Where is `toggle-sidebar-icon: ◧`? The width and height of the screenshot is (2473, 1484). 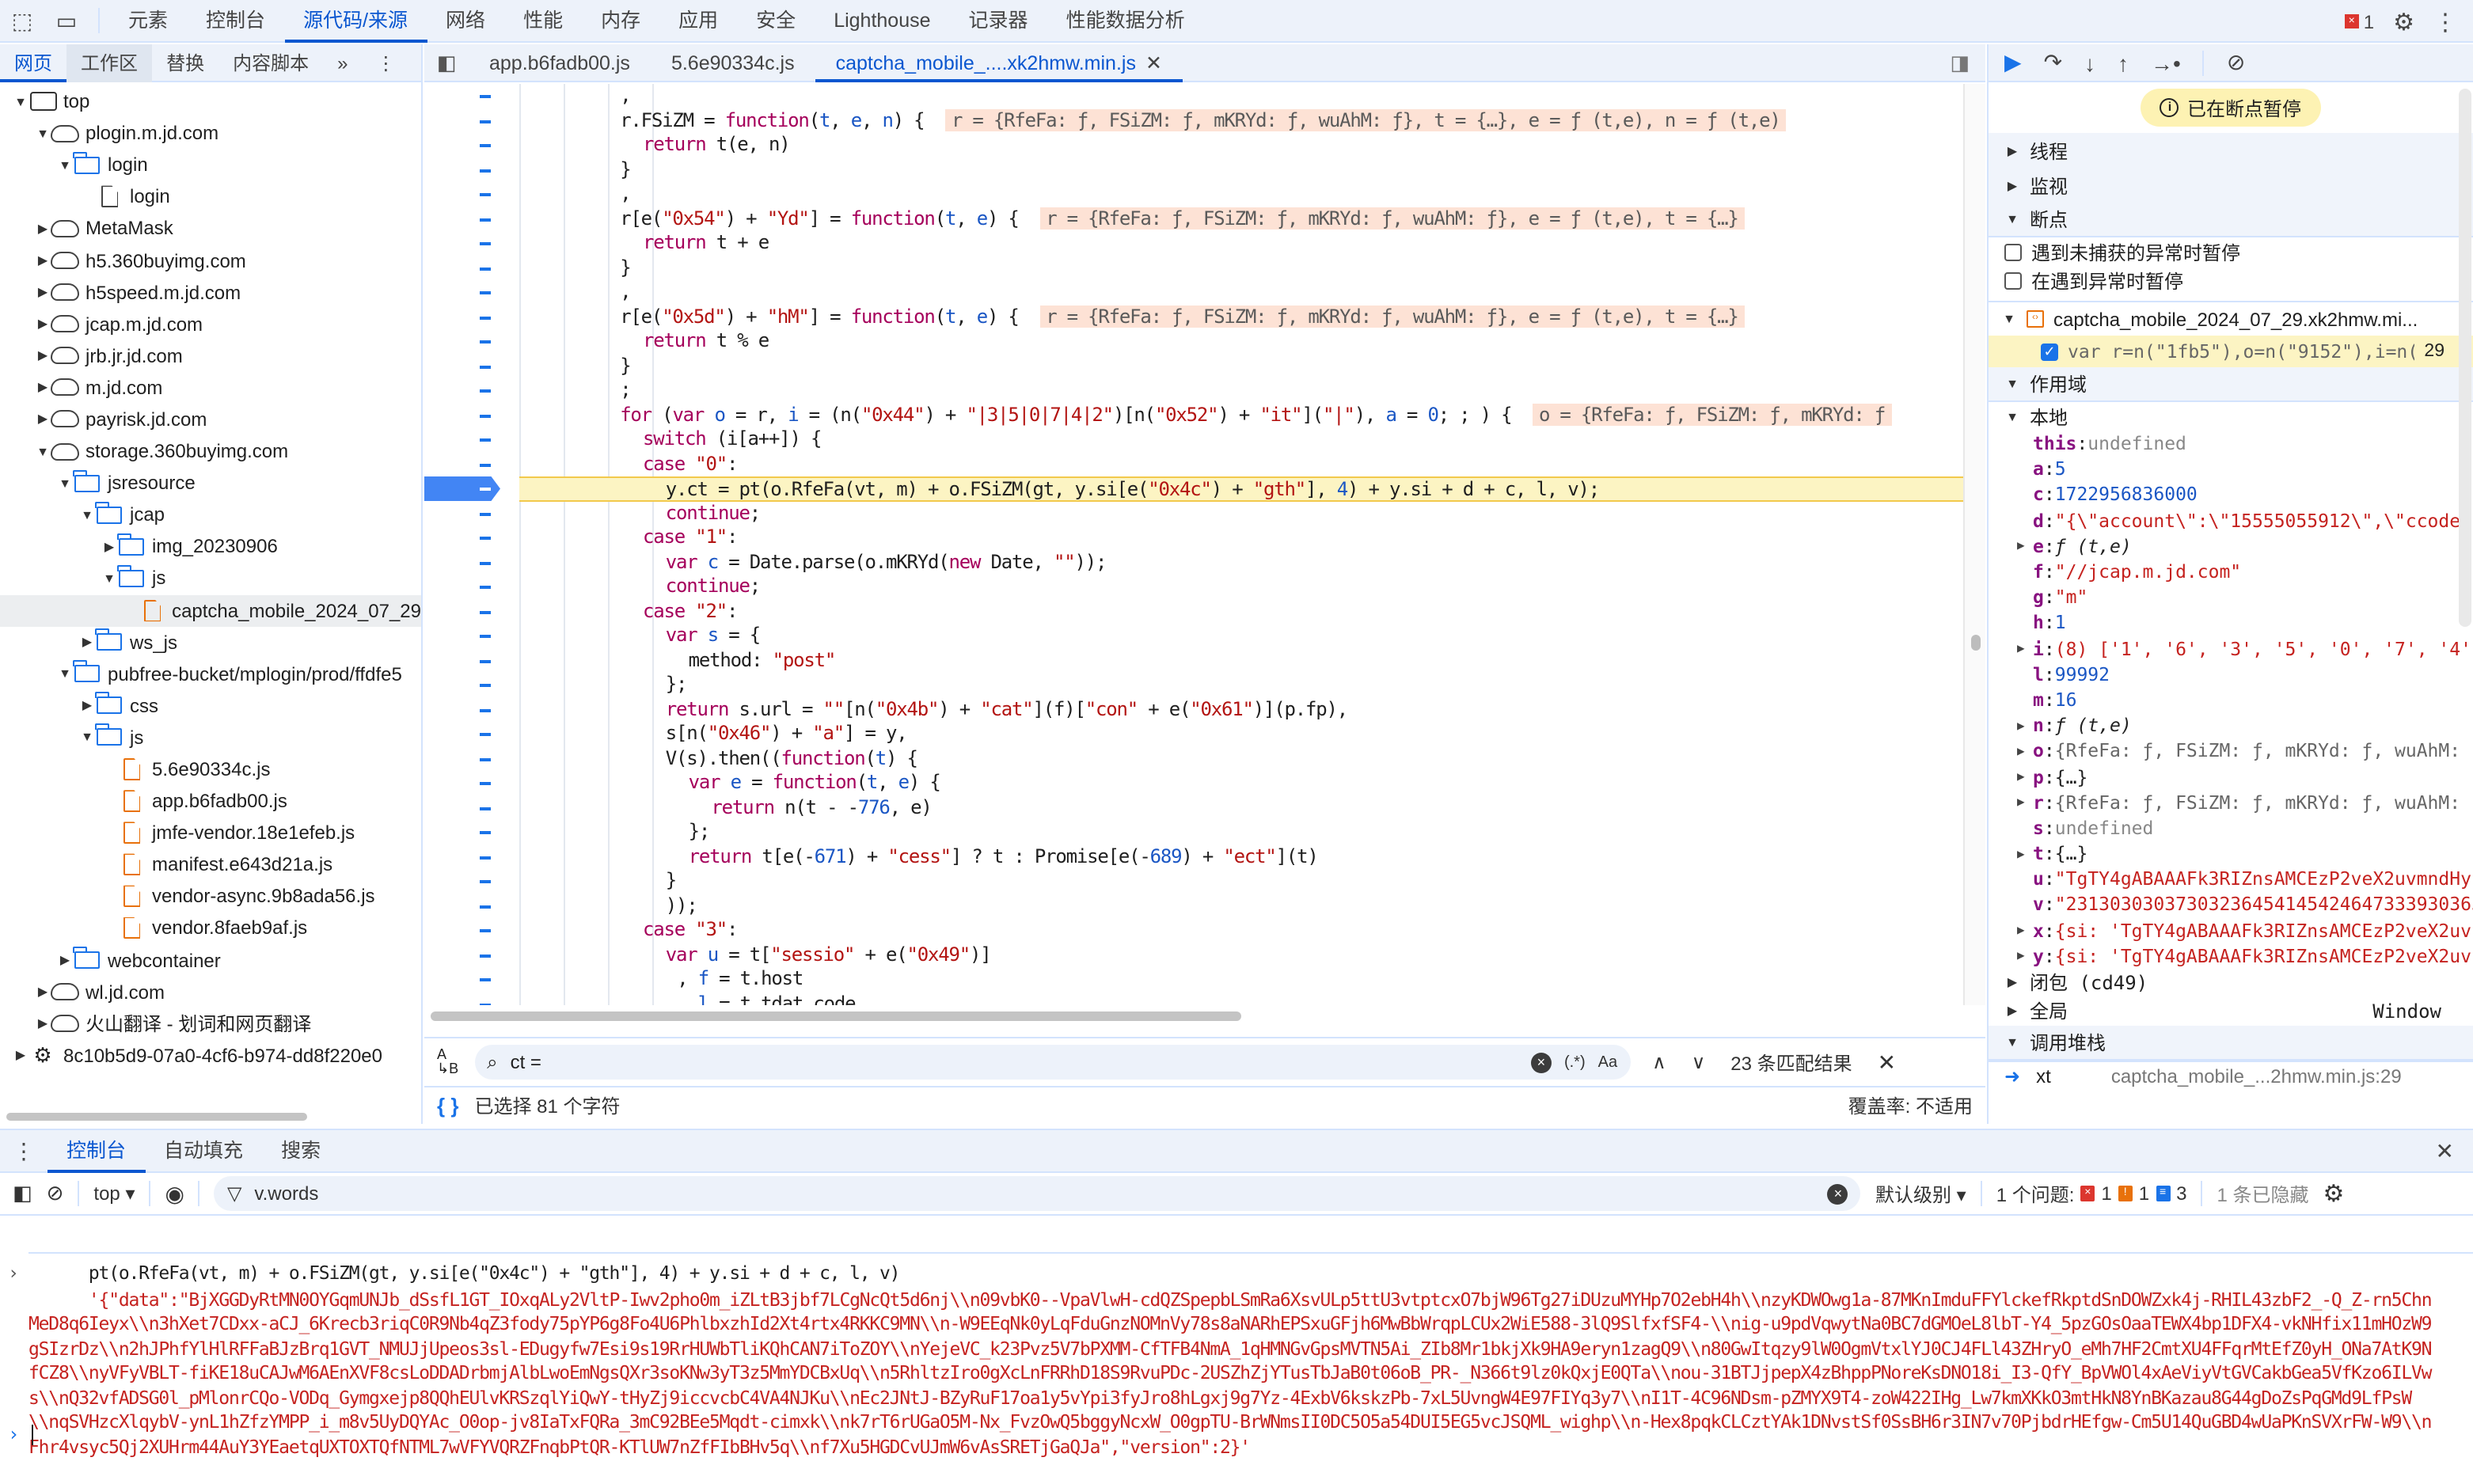 toggle-sidebar-icon: ◧ is located at coordinates (22, 1193).